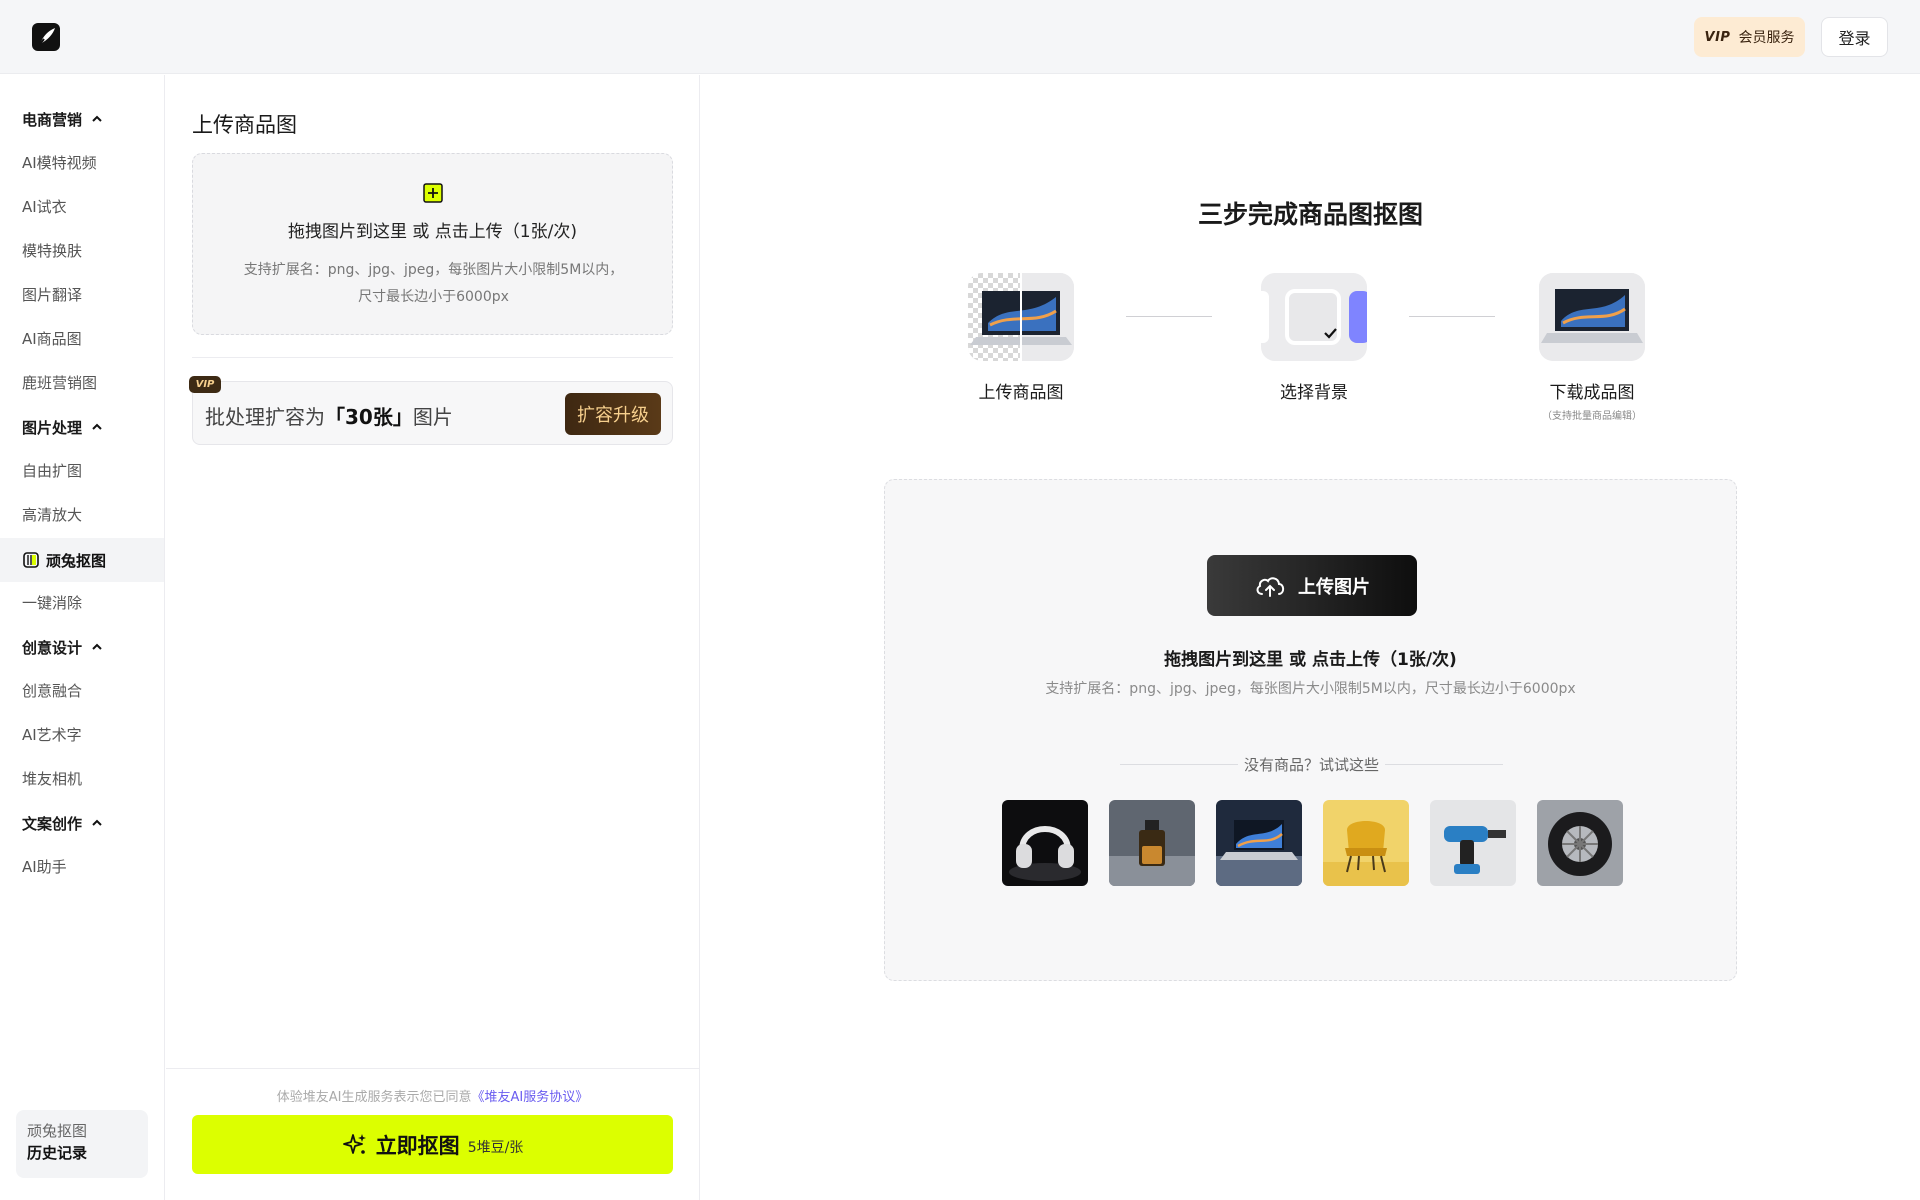  I want to click on vip-membership-button: VIP 会员服务, so click(1749, 37).